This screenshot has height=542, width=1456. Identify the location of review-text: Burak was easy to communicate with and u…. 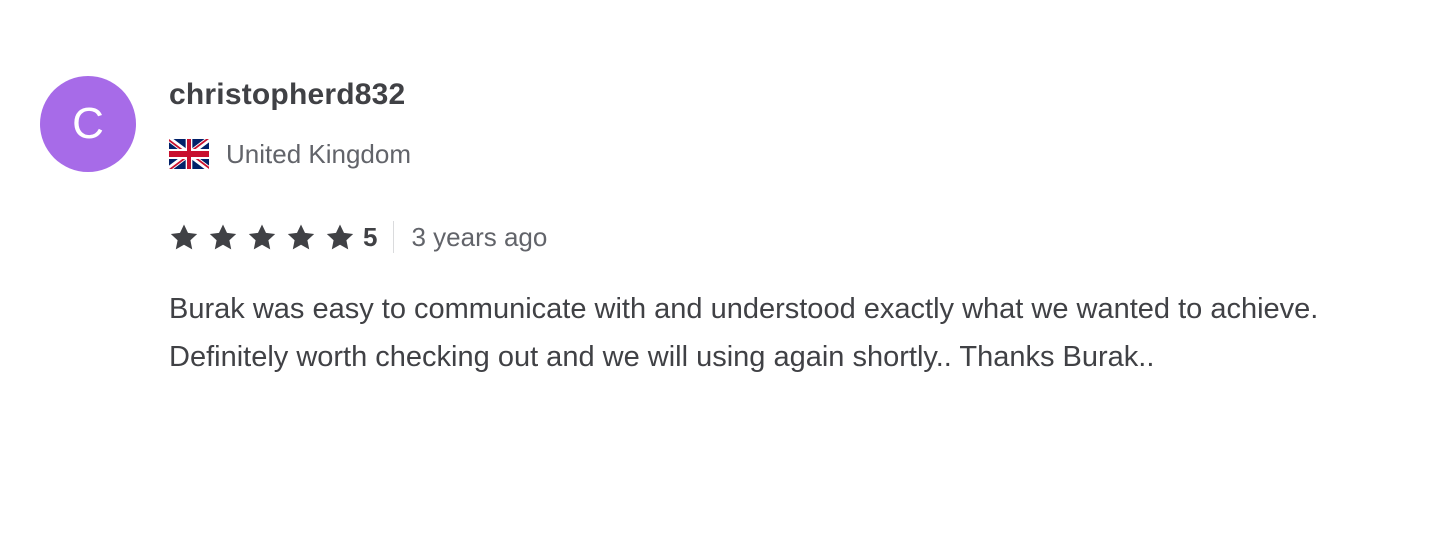
(744, 333).